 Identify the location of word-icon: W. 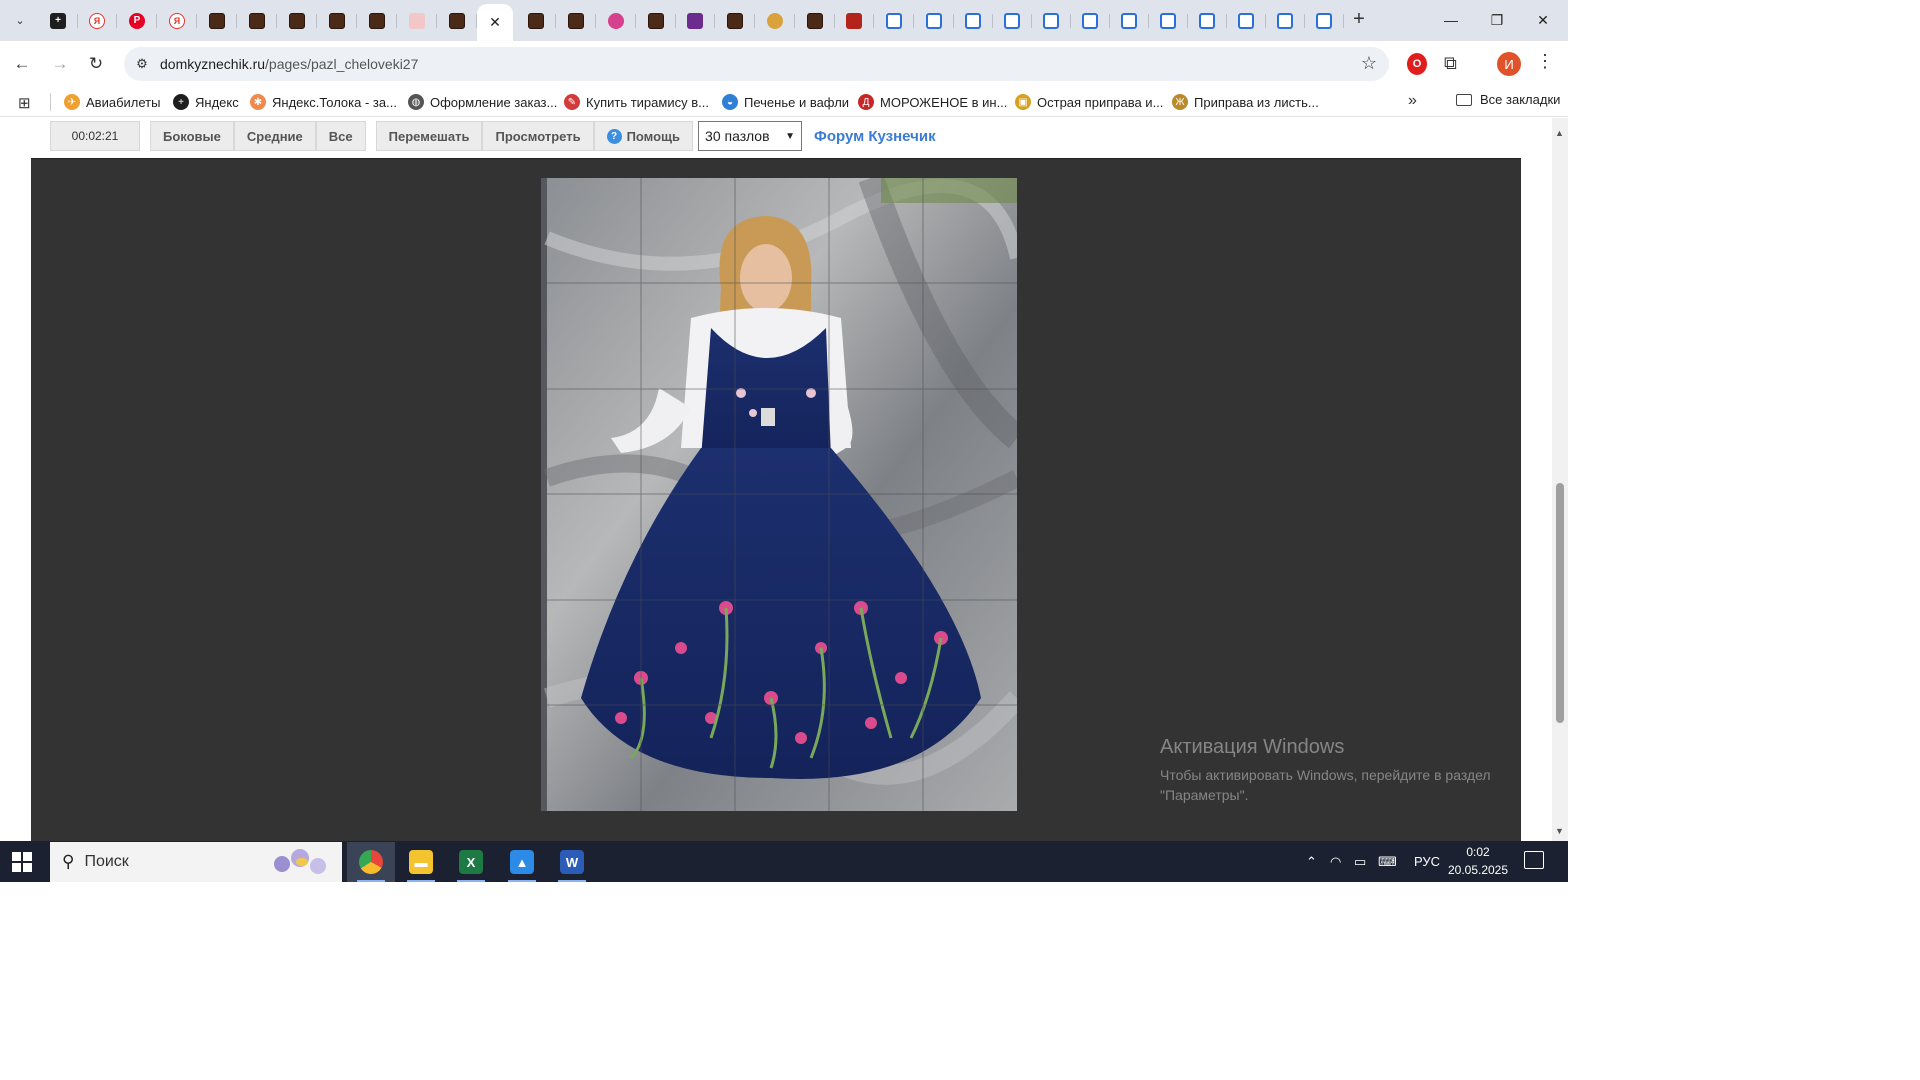
(572, 862).